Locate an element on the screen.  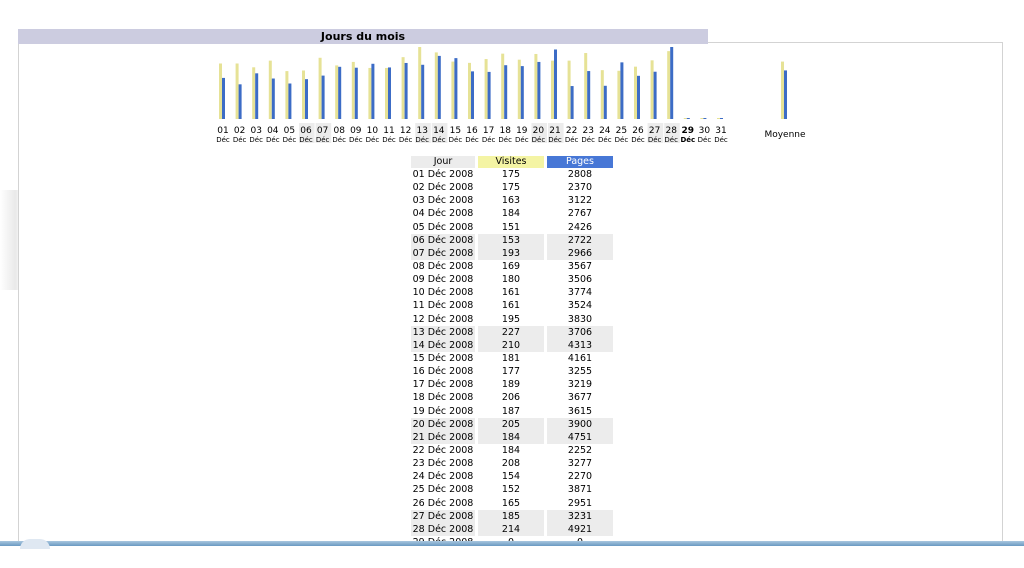
row-visits: 153 is located at coordinates (511, 240).